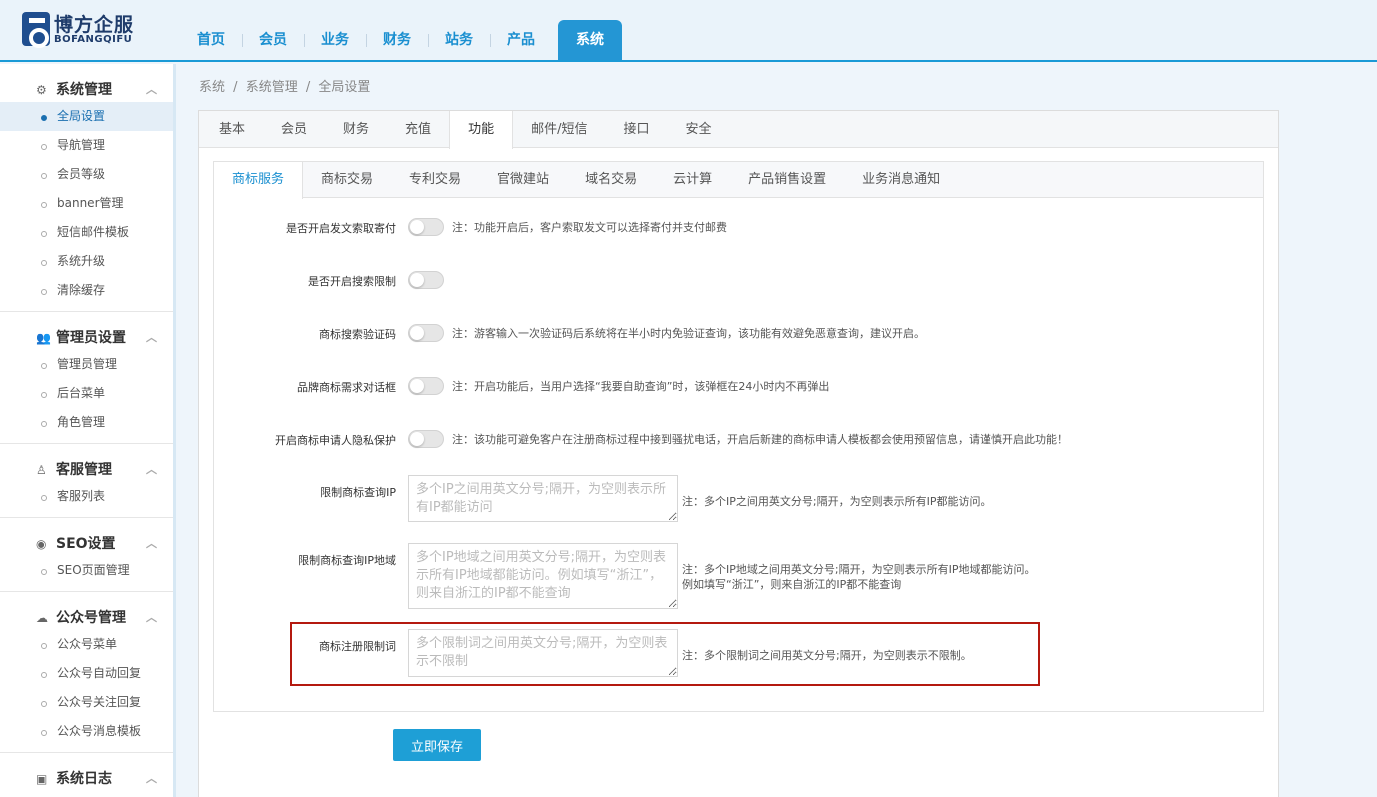 Image resolution: width=1377 pixels, height=797 pixels. Describe the element at coordinates (259, 180) in the screenshot. I see `subtab-trademark-service: 商标服务` at that location.